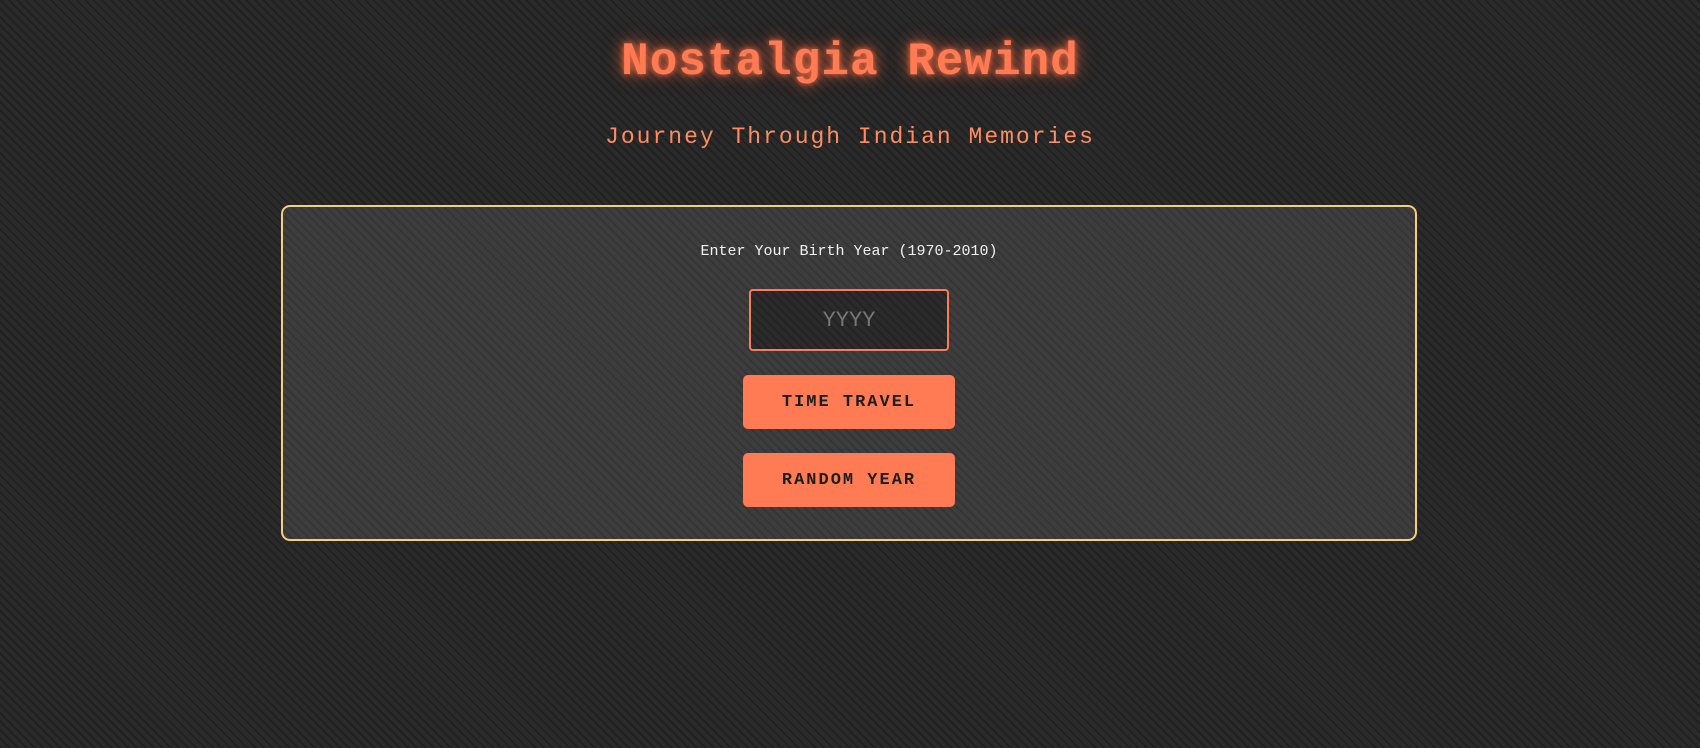 This screenshot has height=748, width=1700. Describe the element at coordinates (849, 480) in the screenshot. I see `random-year-button: RANDOM YEAR` at that location.